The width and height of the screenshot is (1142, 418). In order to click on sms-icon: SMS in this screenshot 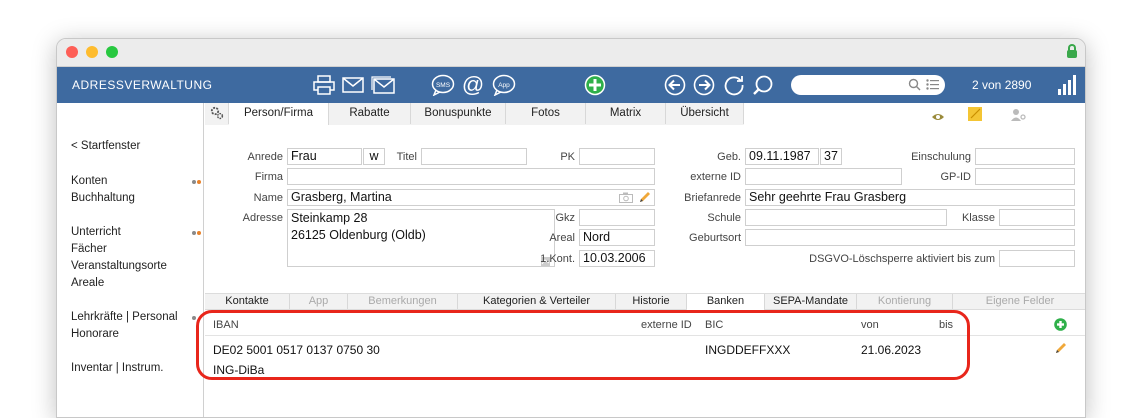, I will do `click(443, 85)`.